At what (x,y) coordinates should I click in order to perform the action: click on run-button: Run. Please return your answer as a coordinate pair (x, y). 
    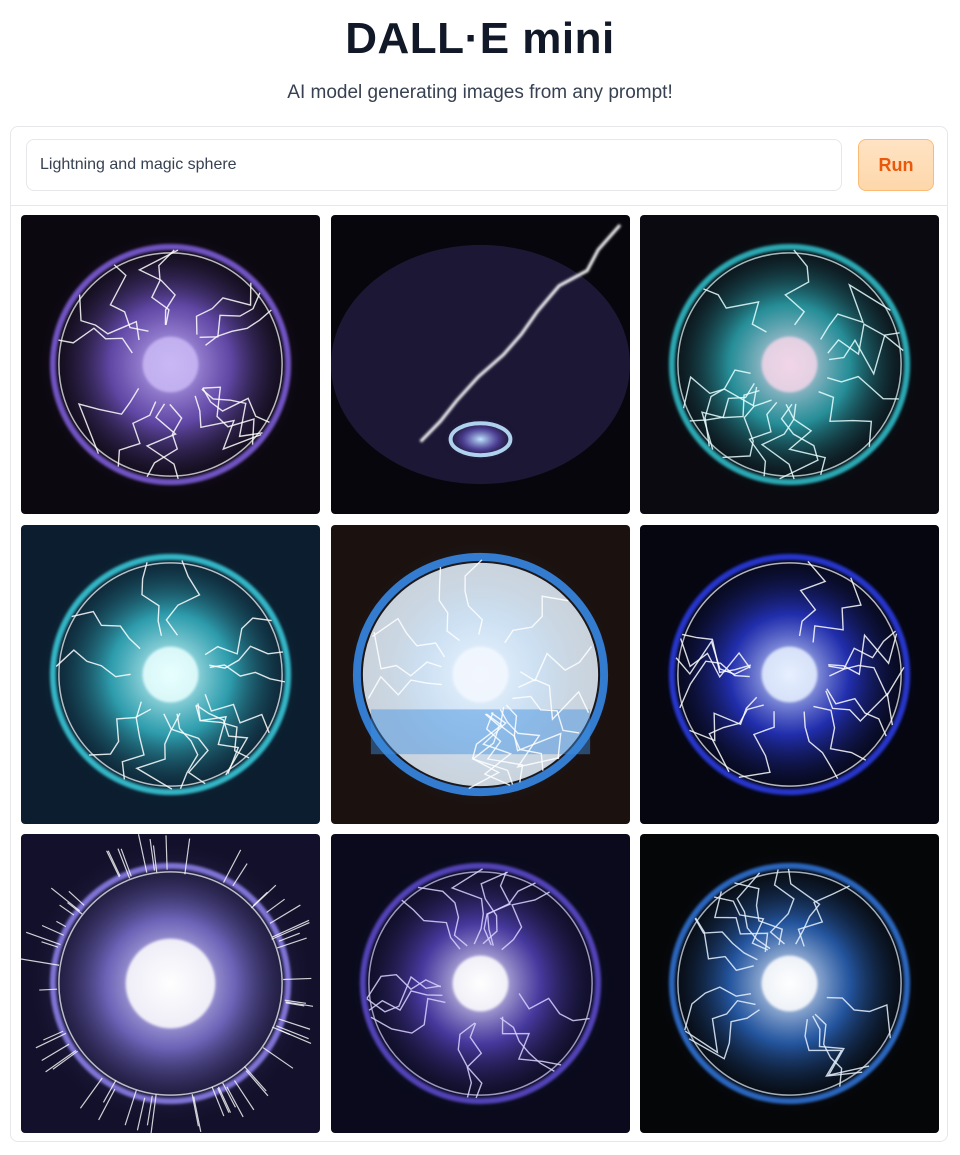
    Looking at the image, I should click on (896, 165).